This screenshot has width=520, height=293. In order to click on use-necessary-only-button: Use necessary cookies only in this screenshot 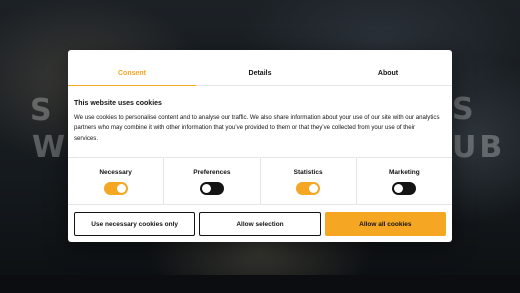, I will do `click(135, 224)`.